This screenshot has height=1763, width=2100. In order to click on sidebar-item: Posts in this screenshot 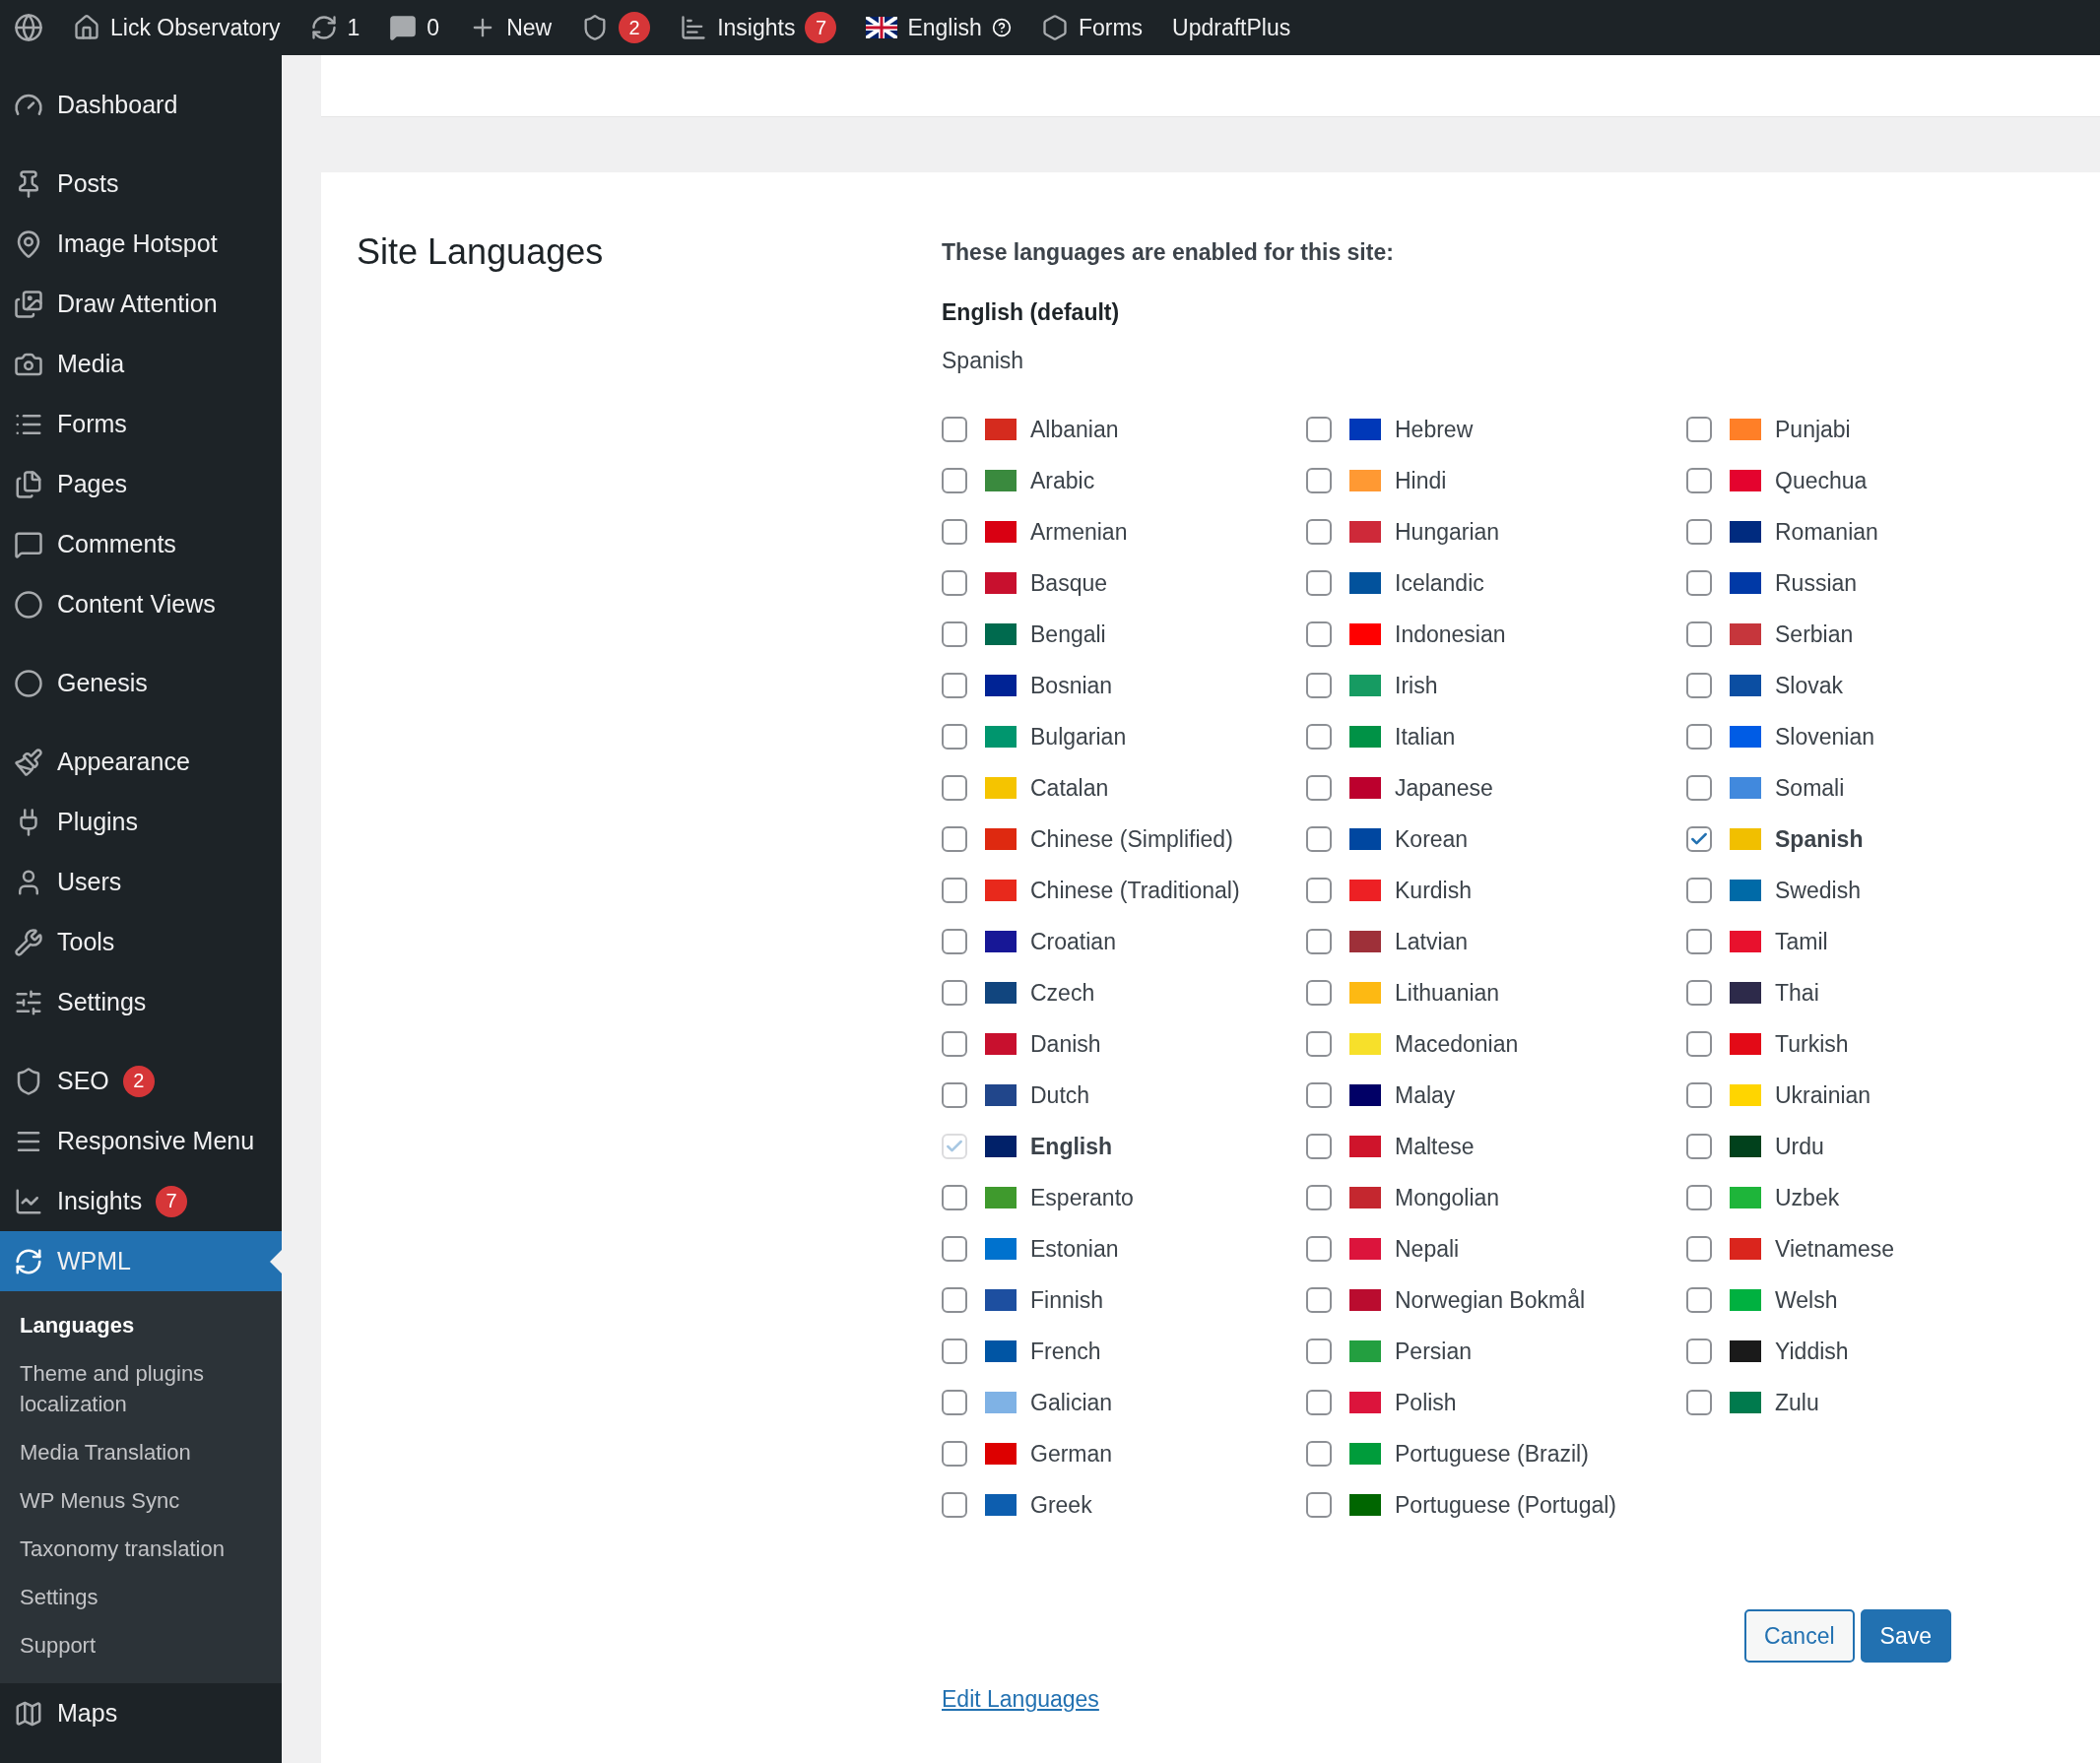, I will do `click(141, 184)`.